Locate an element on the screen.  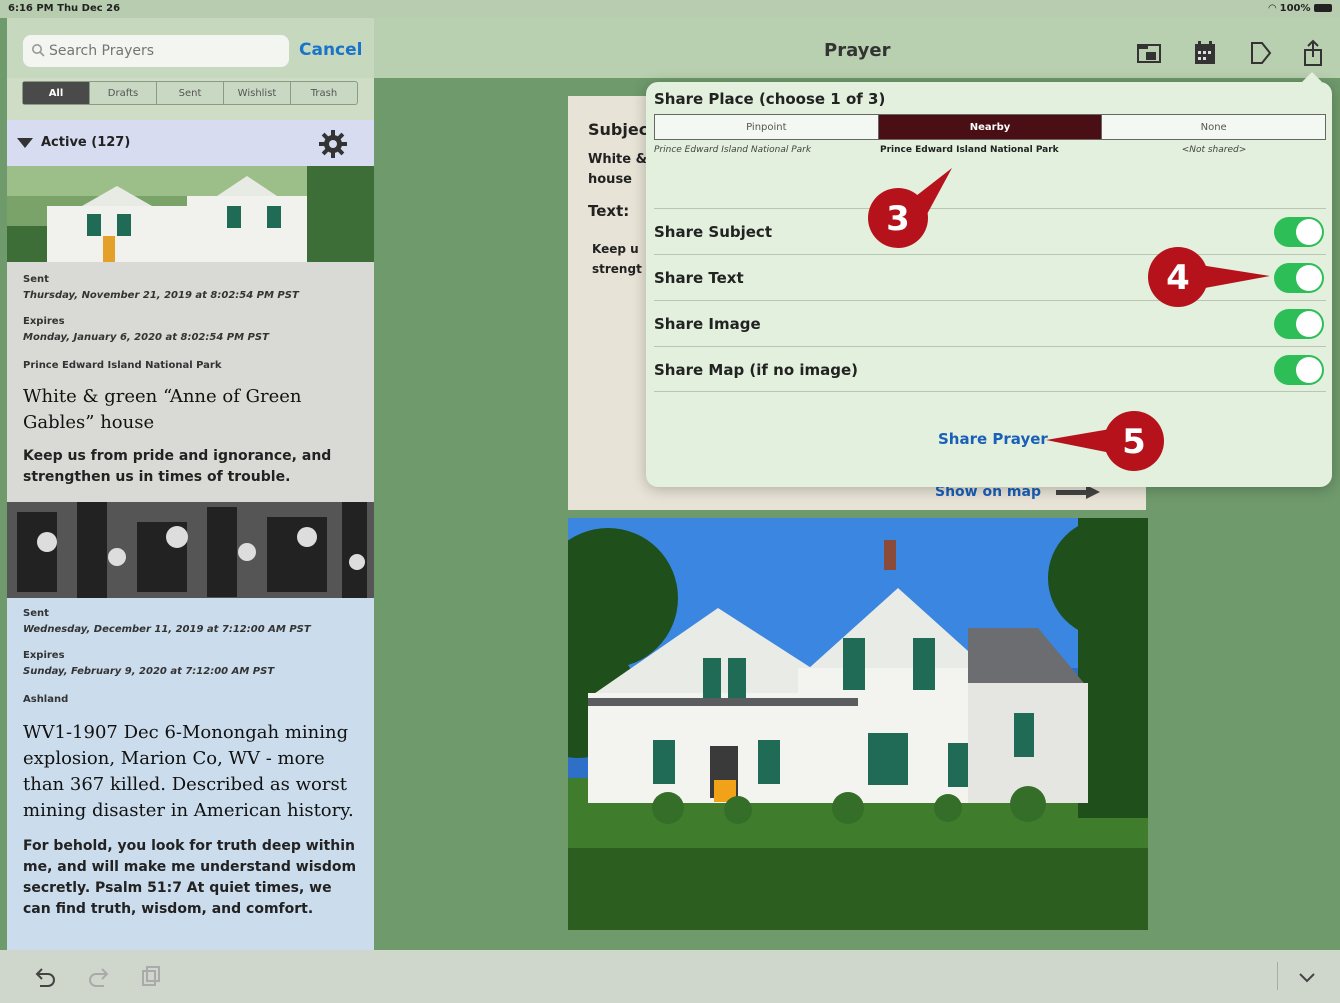
popover-arrow is located at coordinates (1312, 77).